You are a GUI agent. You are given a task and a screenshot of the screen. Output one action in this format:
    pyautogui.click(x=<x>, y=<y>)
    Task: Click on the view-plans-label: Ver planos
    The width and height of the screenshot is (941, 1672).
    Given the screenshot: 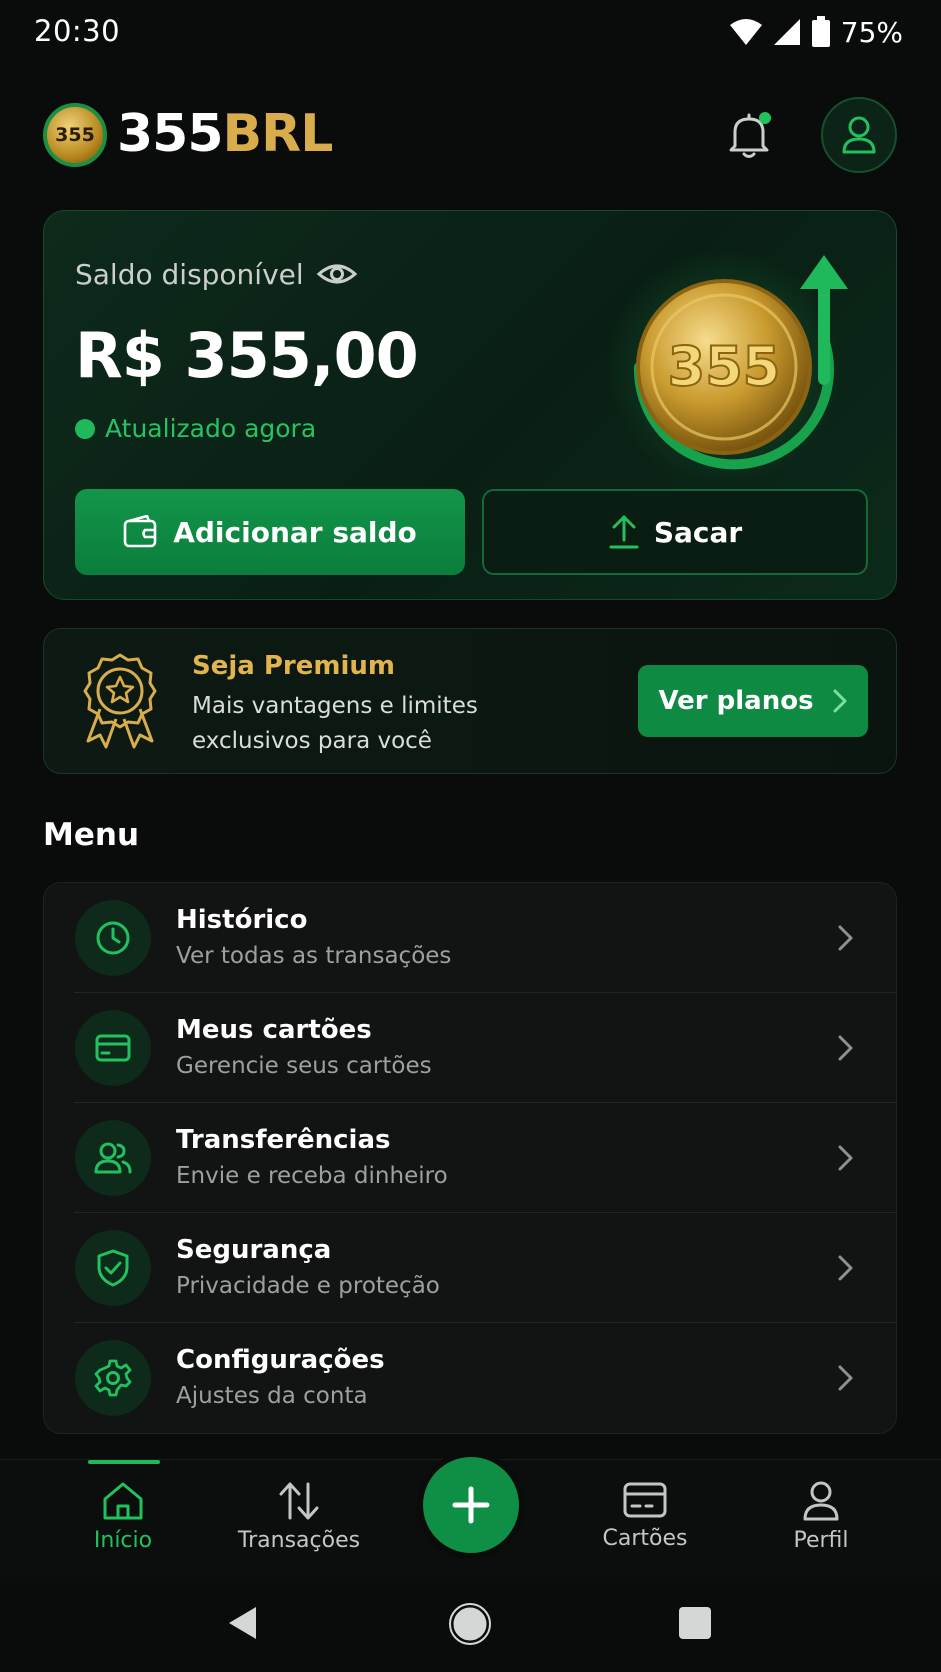 What is the action you would take?
    pyautogui.click(x=736, y=701)
    